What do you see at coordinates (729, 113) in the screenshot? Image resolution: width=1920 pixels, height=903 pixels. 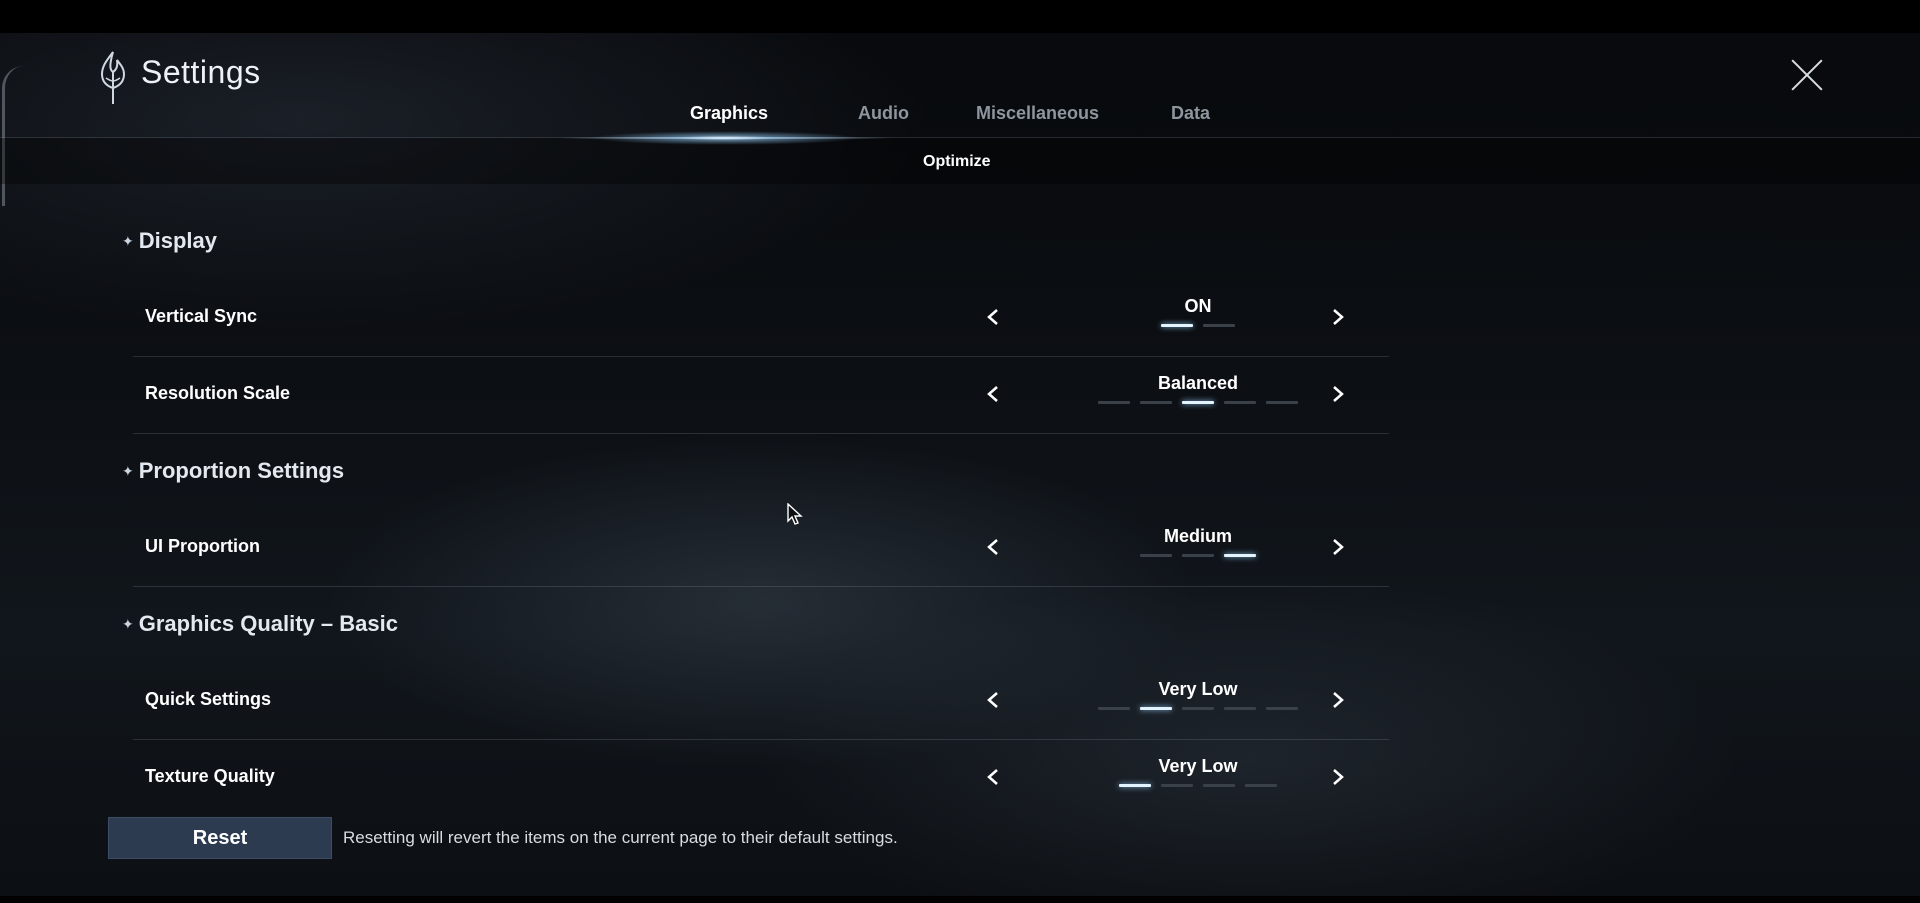 I see `tab-graphics: Graphics` at bounding box center [729, 113].